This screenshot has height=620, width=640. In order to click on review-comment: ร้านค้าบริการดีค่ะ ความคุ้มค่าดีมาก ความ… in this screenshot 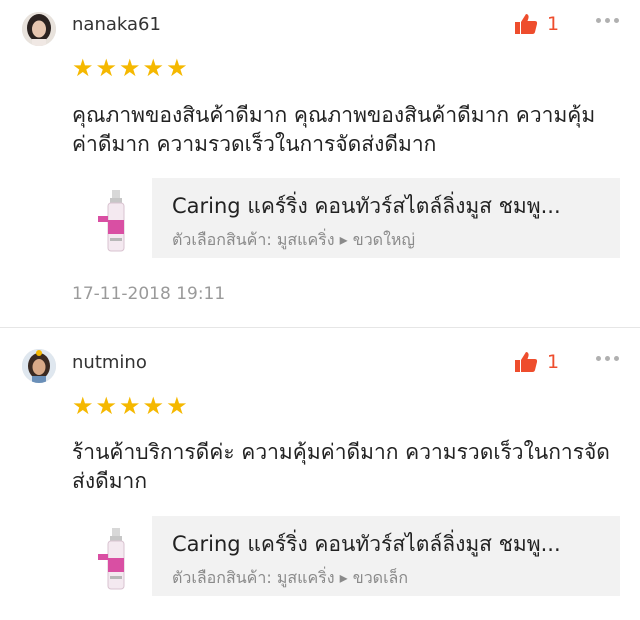, I will do `click(341, 466)`.